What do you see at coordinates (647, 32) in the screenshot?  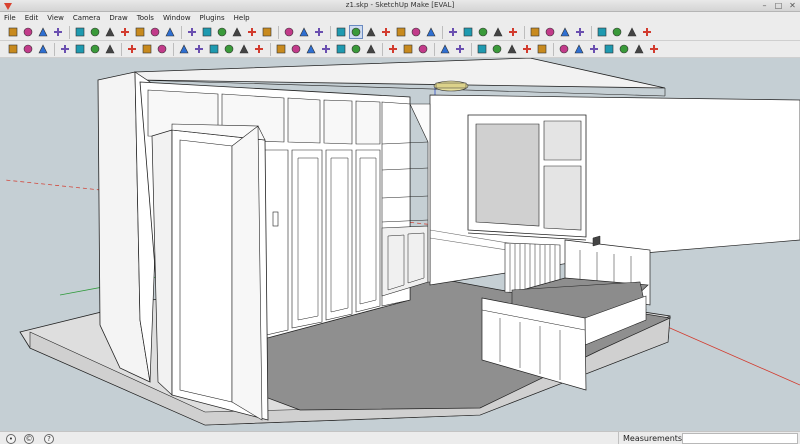 I see `ext-warehouse-icon` at bounding box center [647, 32].